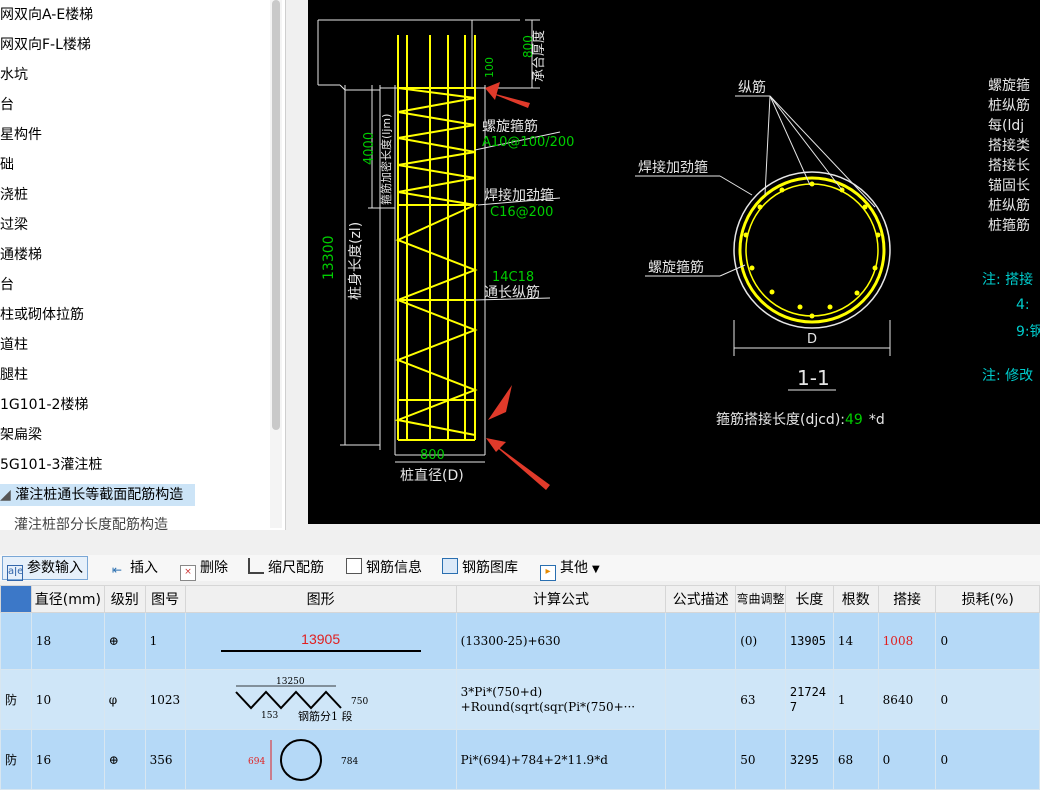  Describe the element at coordinates (1028, 332) in the screenshot. I see `svg-text: 9:钢` at that location.